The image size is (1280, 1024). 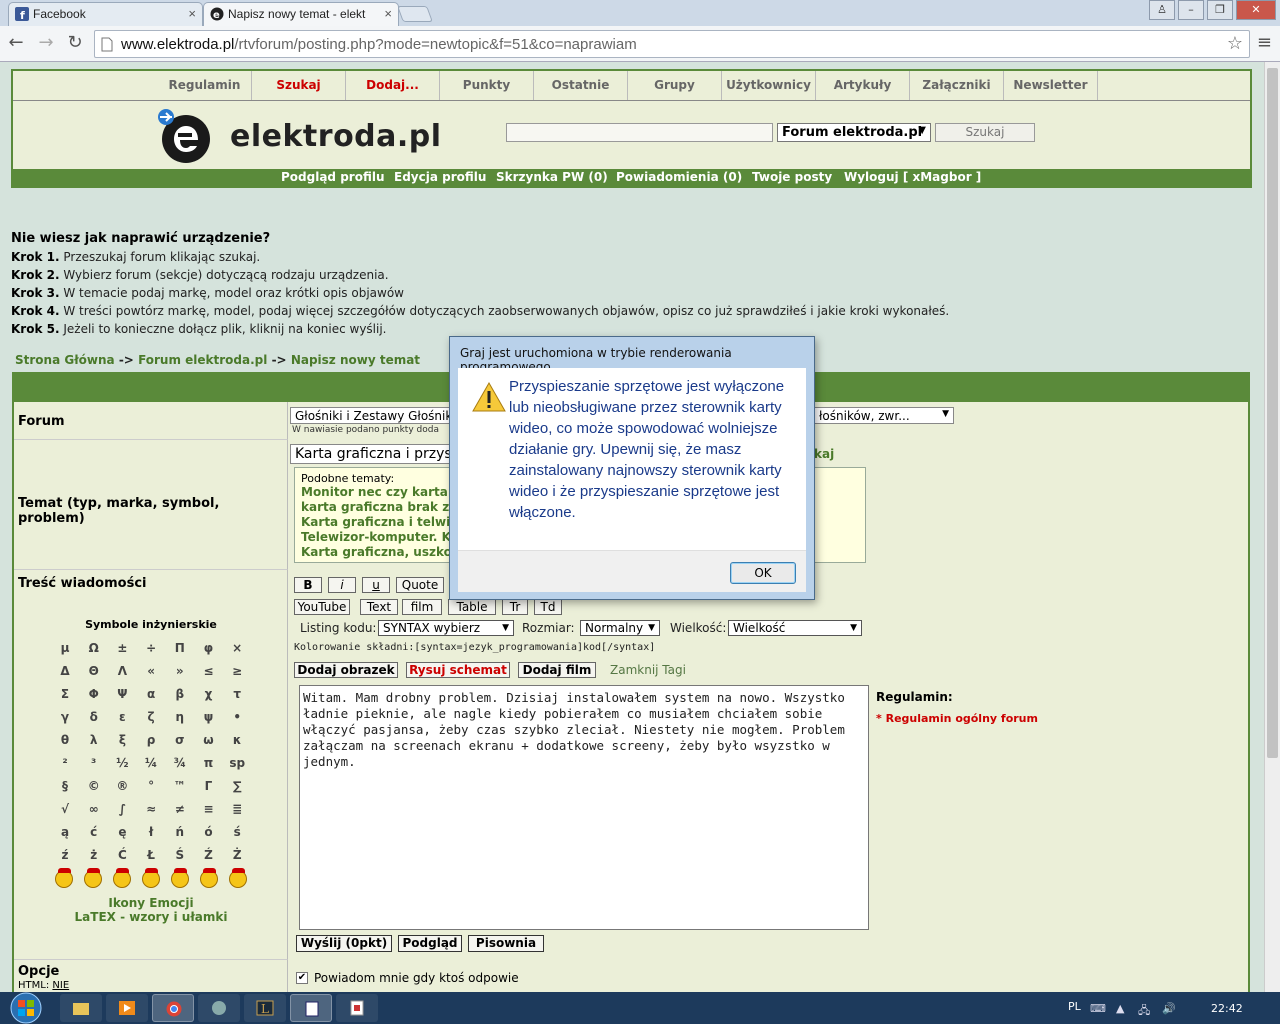 What do you see at coordinates (1235, 43) in the screenshot?
I see `bookmark-star-icon: ☆` at bounding box center [1235, 43].